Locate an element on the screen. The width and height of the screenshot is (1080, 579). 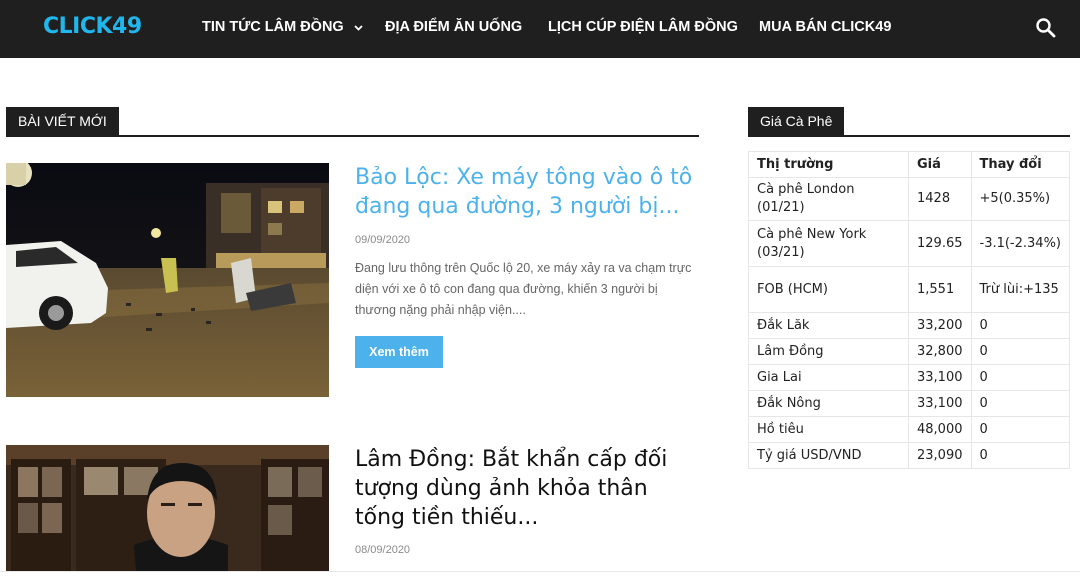
table-row: Cà phê London (01/21) 1428 +5(0.35%) is located at coordinates (909, 199).